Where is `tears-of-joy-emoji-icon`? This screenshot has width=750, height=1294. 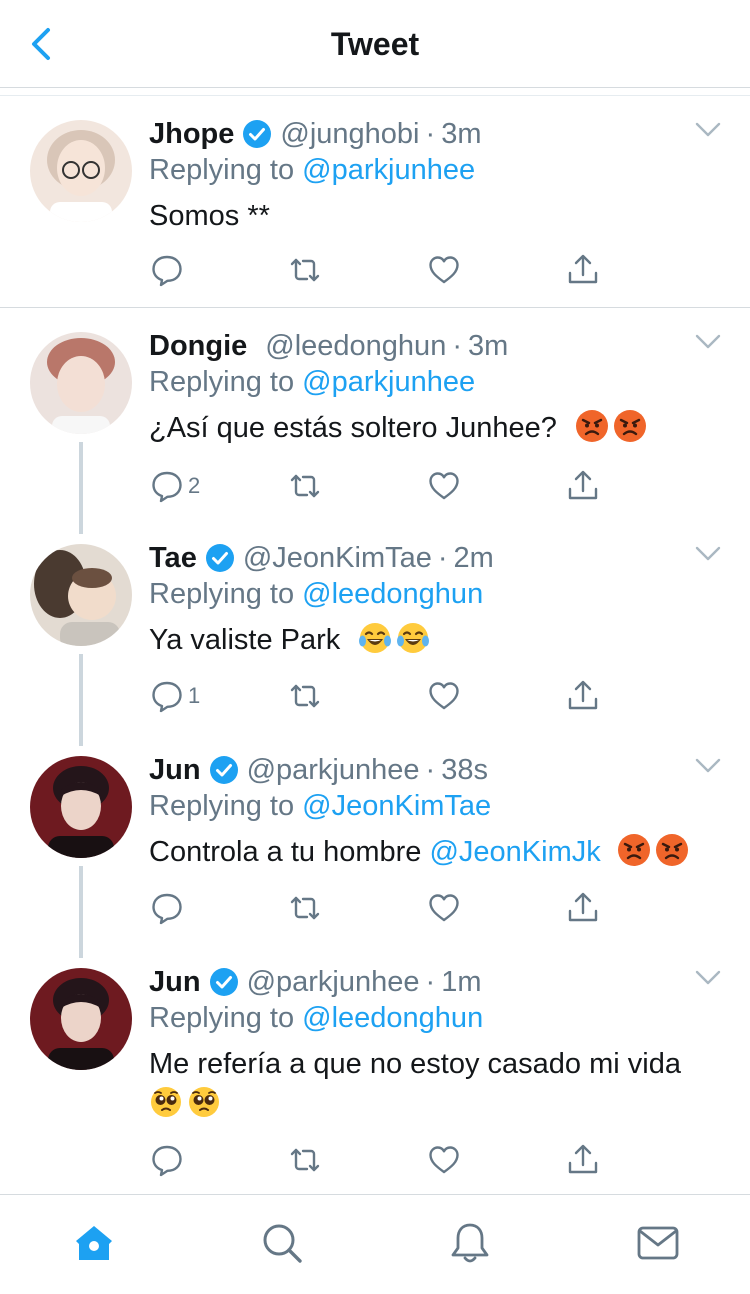 tears-of-joy-emoji-icon is located at coordinates (375, 638).